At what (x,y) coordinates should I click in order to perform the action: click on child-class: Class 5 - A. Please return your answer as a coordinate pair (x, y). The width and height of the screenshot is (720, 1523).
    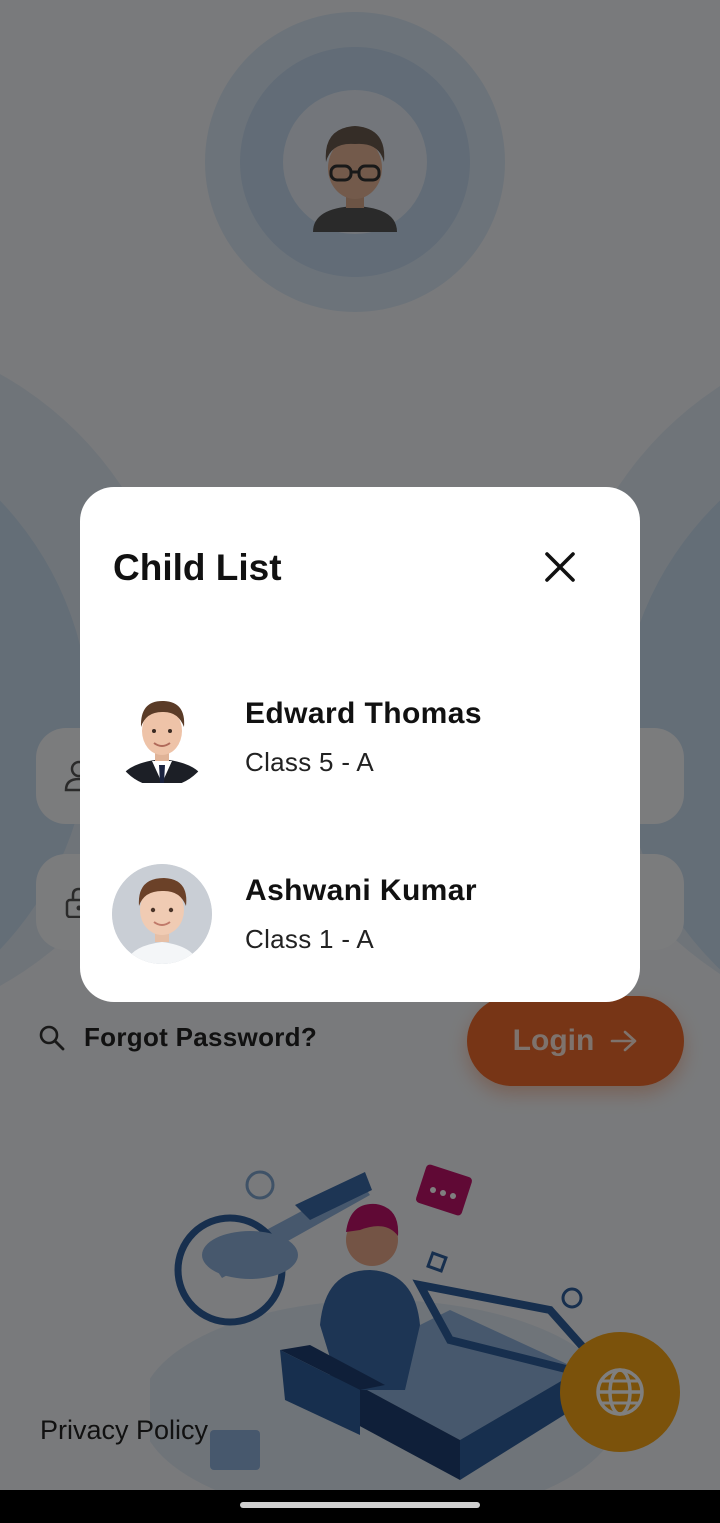
    Looking at the image, I should click on (310, 762).